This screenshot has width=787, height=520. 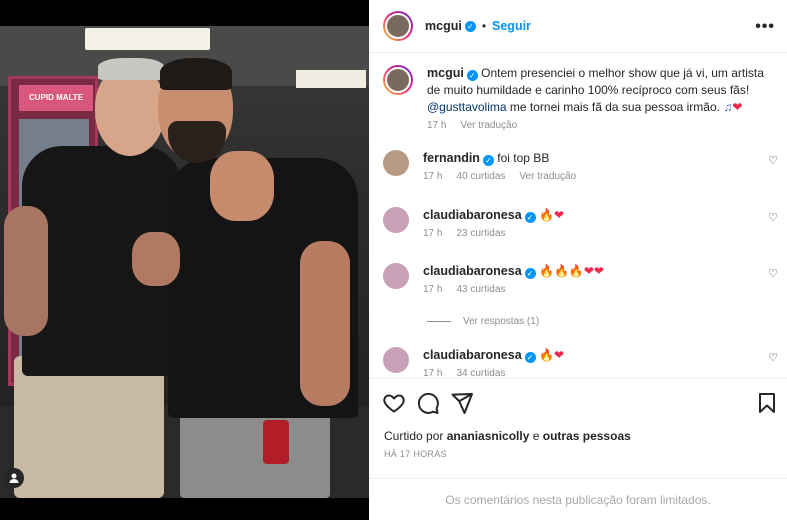 I want to click on comment-item: claudiabaronesa ✓ 🔥❤ 17 h 34 curtidas ♡, so click(x=580, y=362).